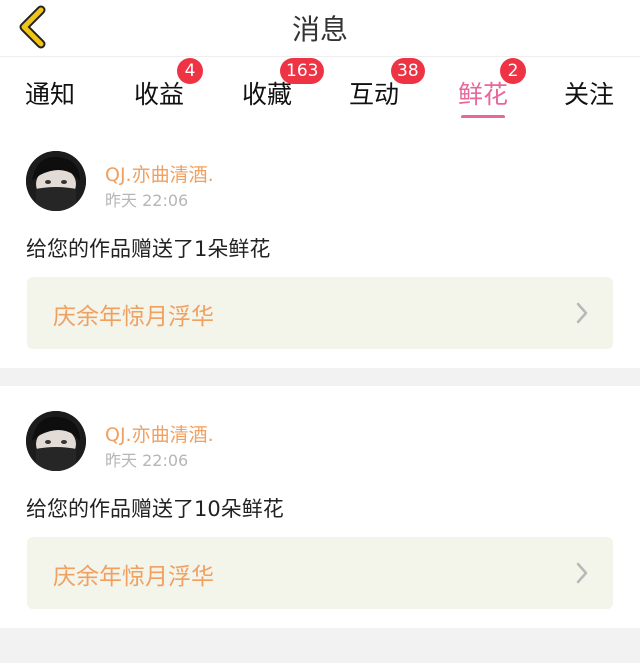 The height and width of the screenshot is (663, 640). I want to click on count-badge: 163, so click(302, 71).